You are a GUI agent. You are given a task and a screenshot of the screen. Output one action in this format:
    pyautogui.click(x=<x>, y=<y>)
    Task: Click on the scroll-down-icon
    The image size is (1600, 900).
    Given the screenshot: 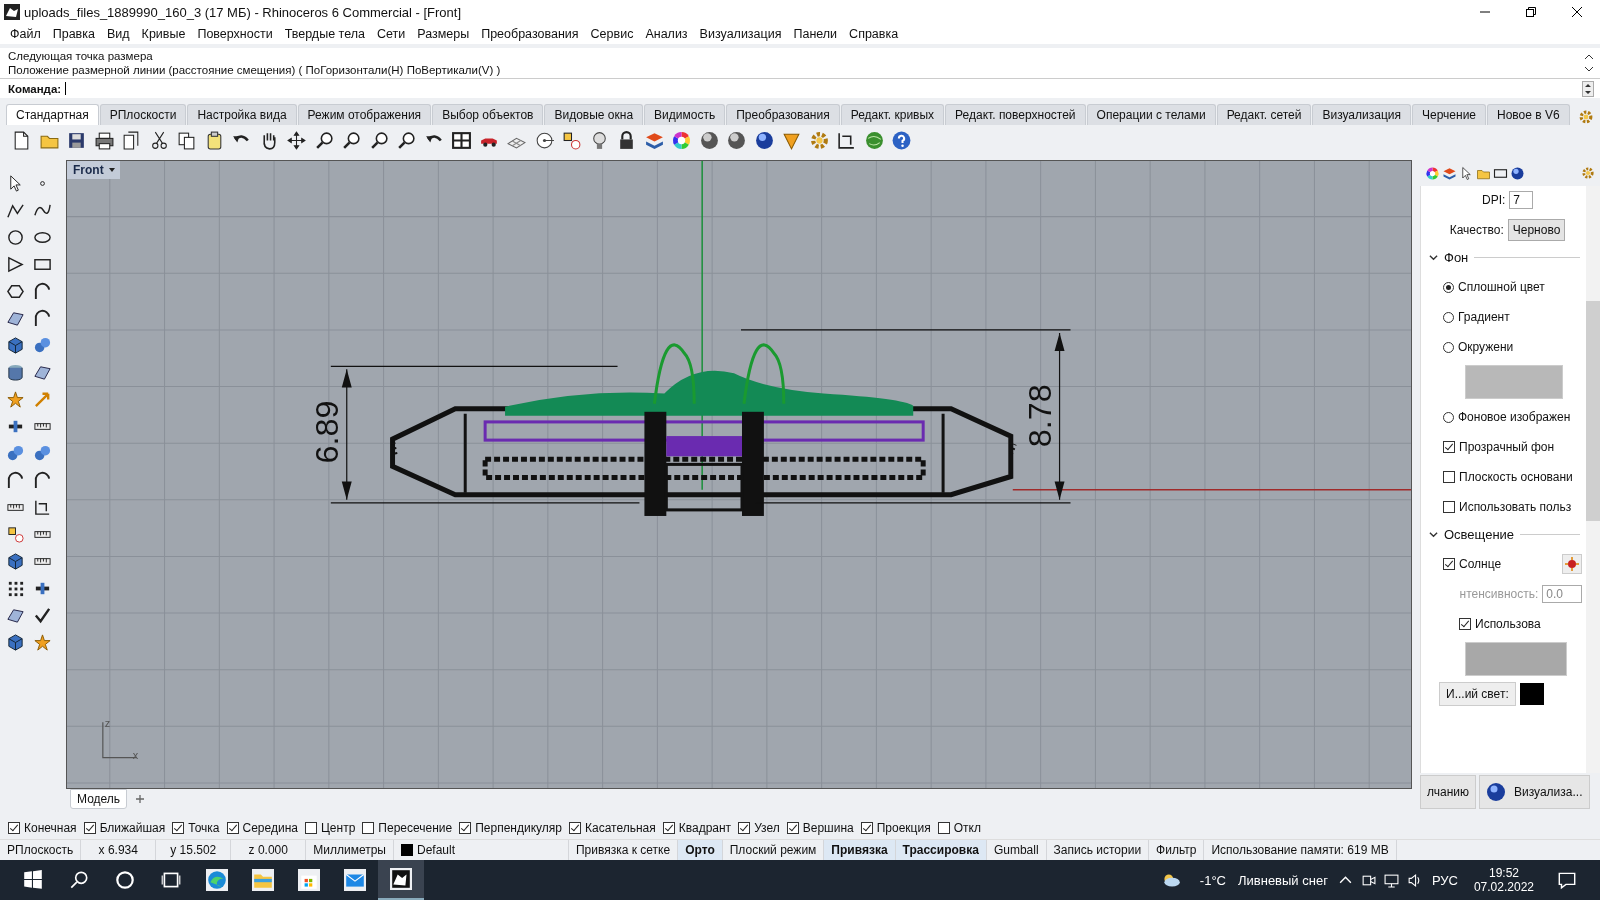 What is the action you would take?
    pyautogui.click(x=1589, y=69)
    